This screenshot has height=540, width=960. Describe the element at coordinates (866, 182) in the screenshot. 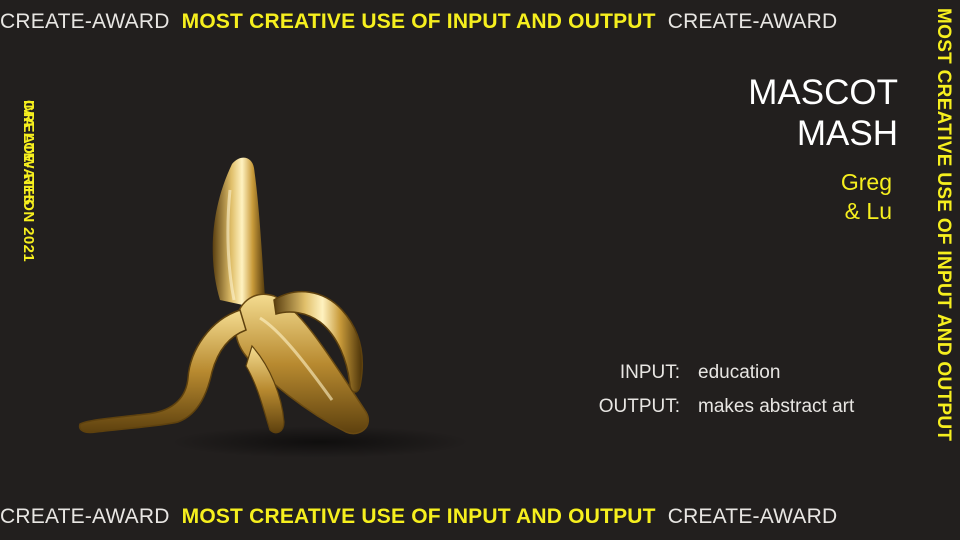

I see `author-line-1: Greg` at that location.